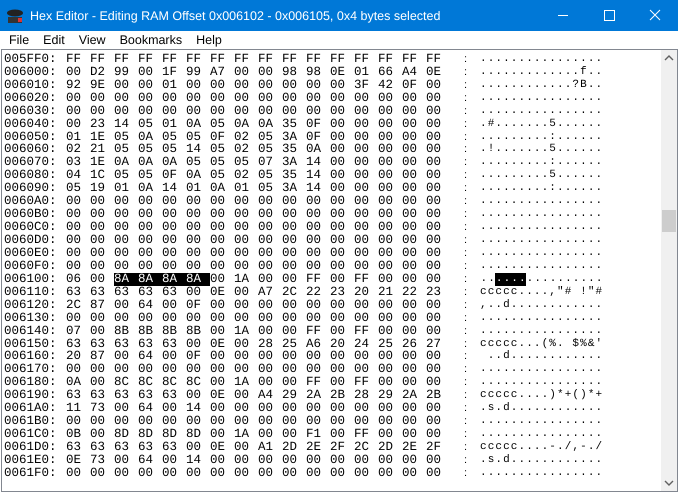 The height and width of the screenshot is (492, 678). I want to click on hex-byte: A4, so click(270, 395).